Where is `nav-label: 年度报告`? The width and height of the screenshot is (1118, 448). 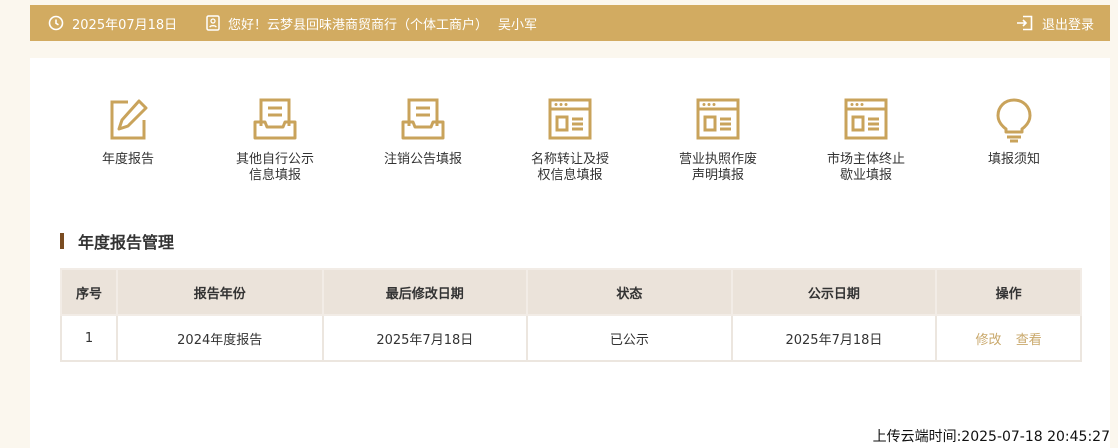
nav-label: 年度报告 is located at coordinates (127, 159).